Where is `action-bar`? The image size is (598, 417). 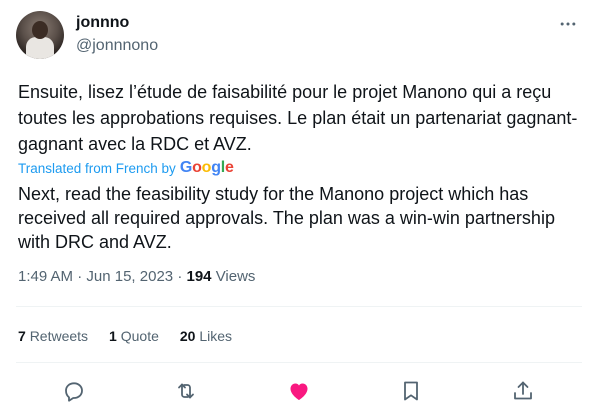 action-bar is located at coordinates (298, 391).